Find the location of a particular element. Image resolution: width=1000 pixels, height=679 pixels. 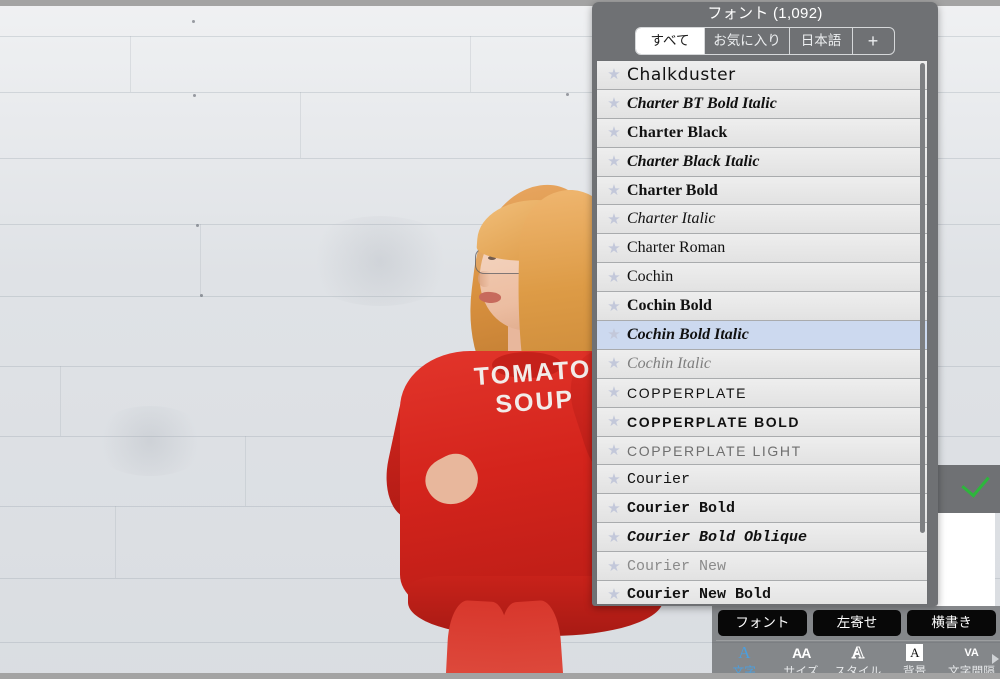

font-list-item: ★ Charter Roman is located at coordinates (762, 249).